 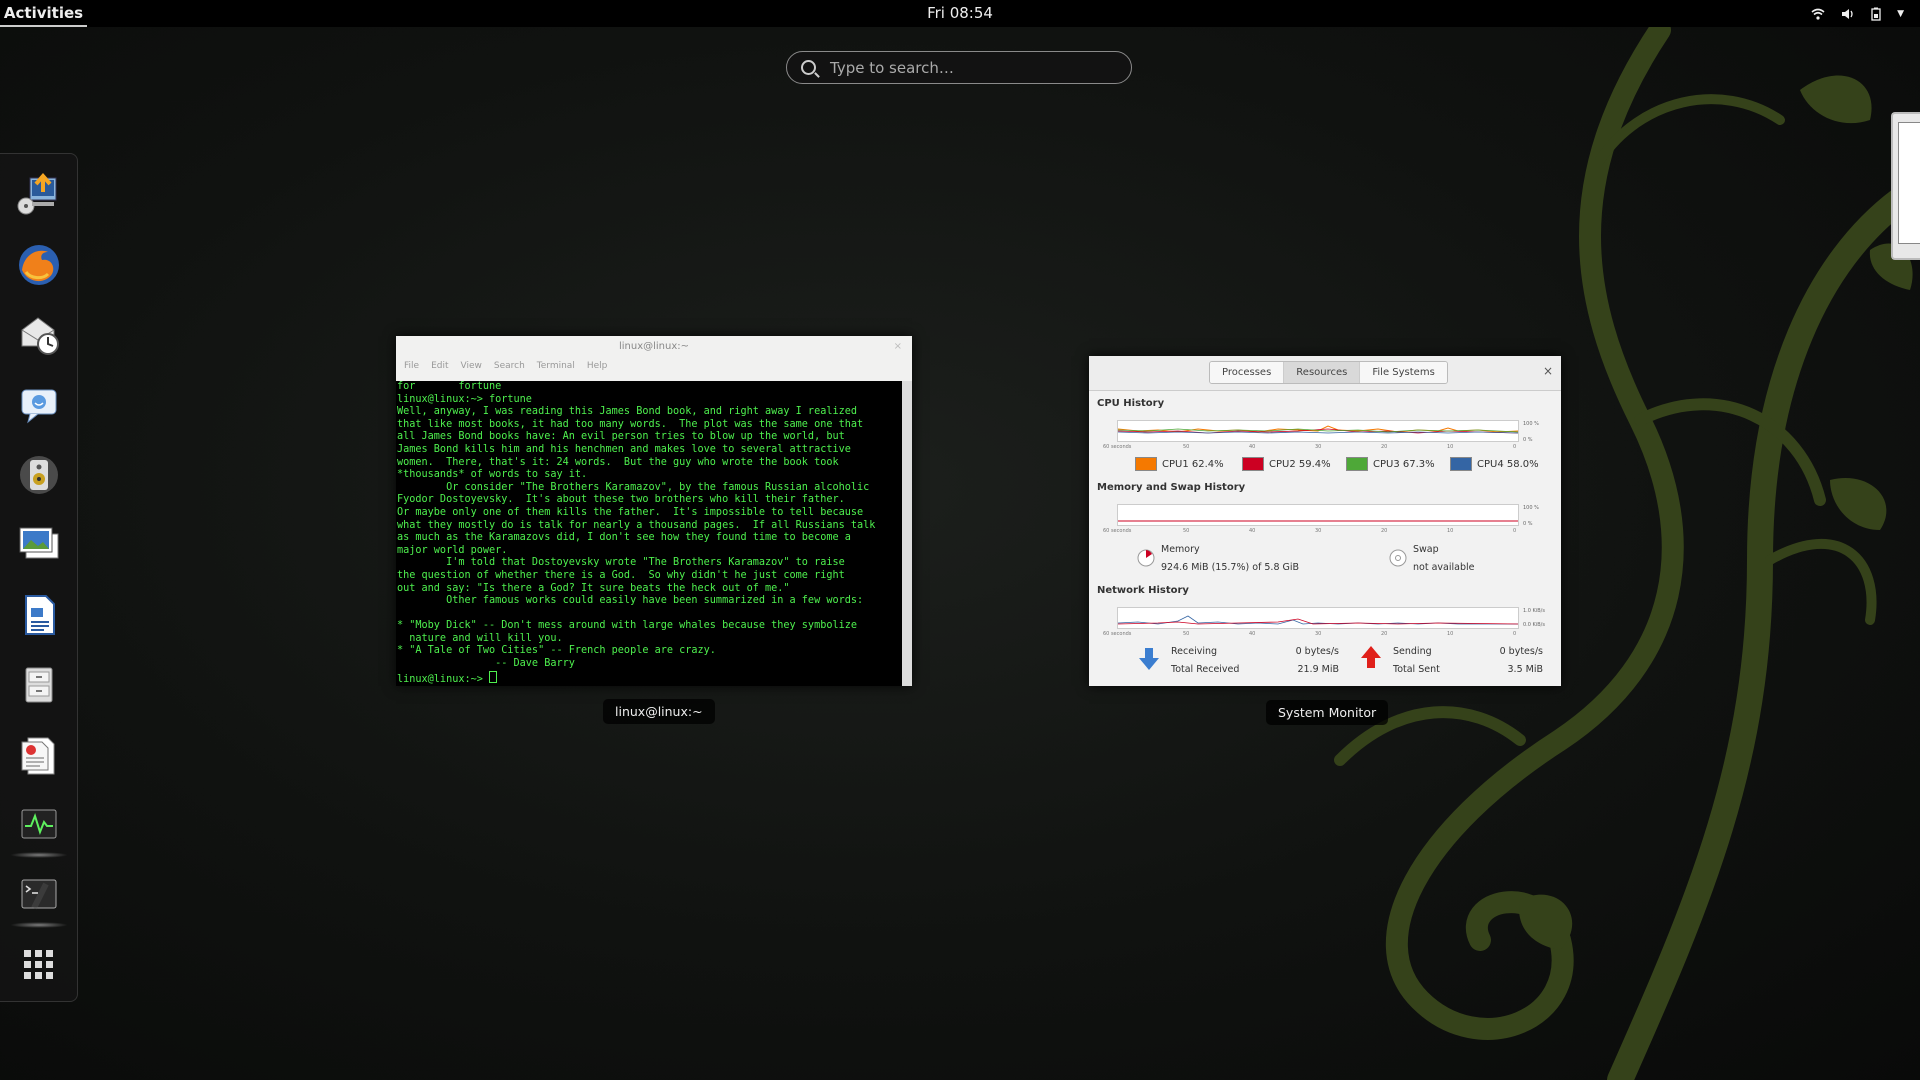 I want to click on tab-file-systems: File Systems, so click(x=1403, y=372).